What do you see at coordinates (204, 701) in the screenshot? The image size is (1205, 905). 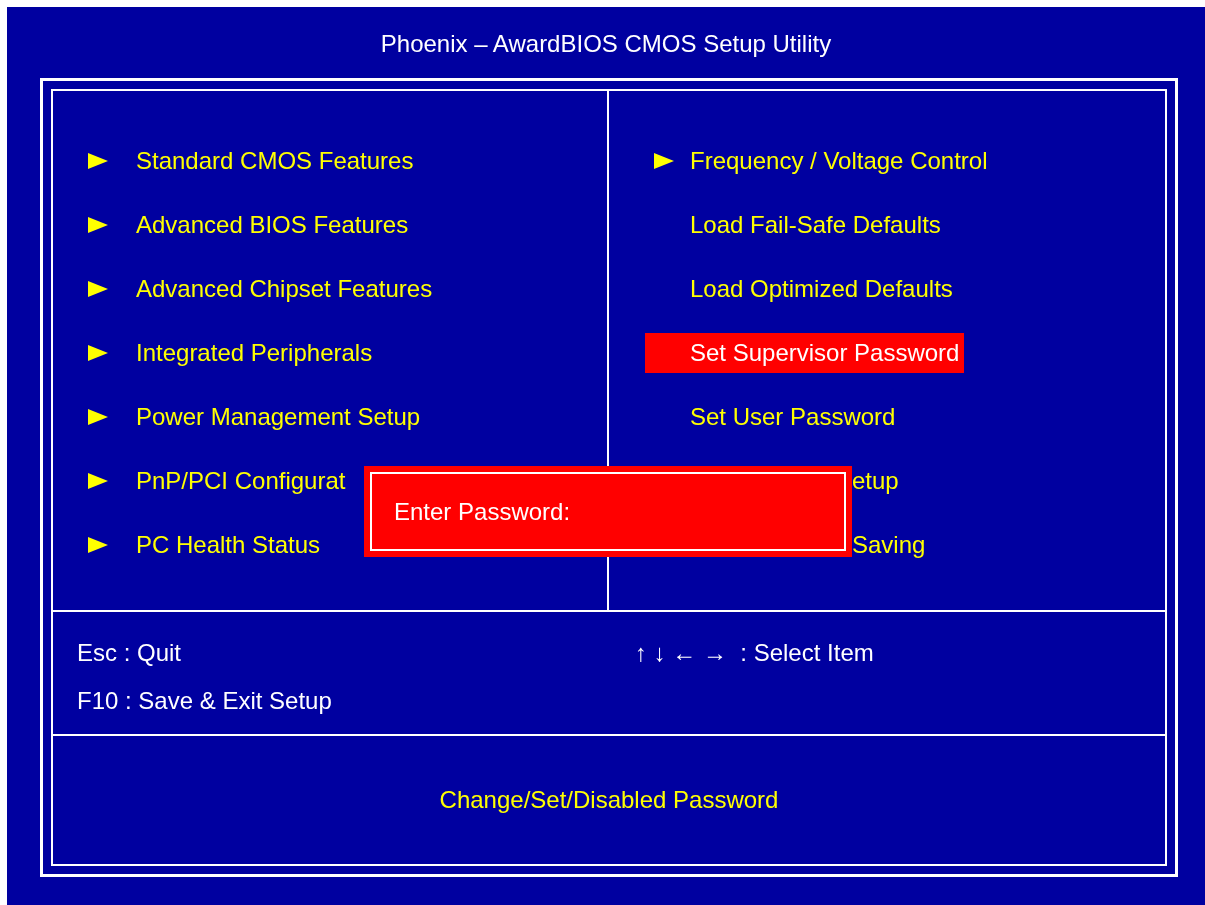 I see `key-hint: F10 : Save & Exit Setup` at bounding box center [204, 701].